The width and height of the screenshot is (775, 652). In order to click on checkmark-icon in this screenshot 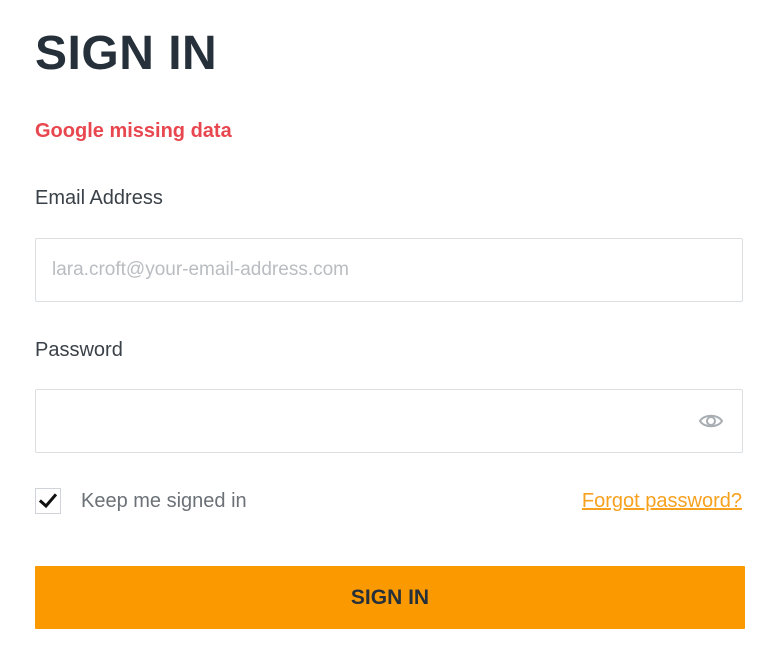, I will do `click(48, 501)`.